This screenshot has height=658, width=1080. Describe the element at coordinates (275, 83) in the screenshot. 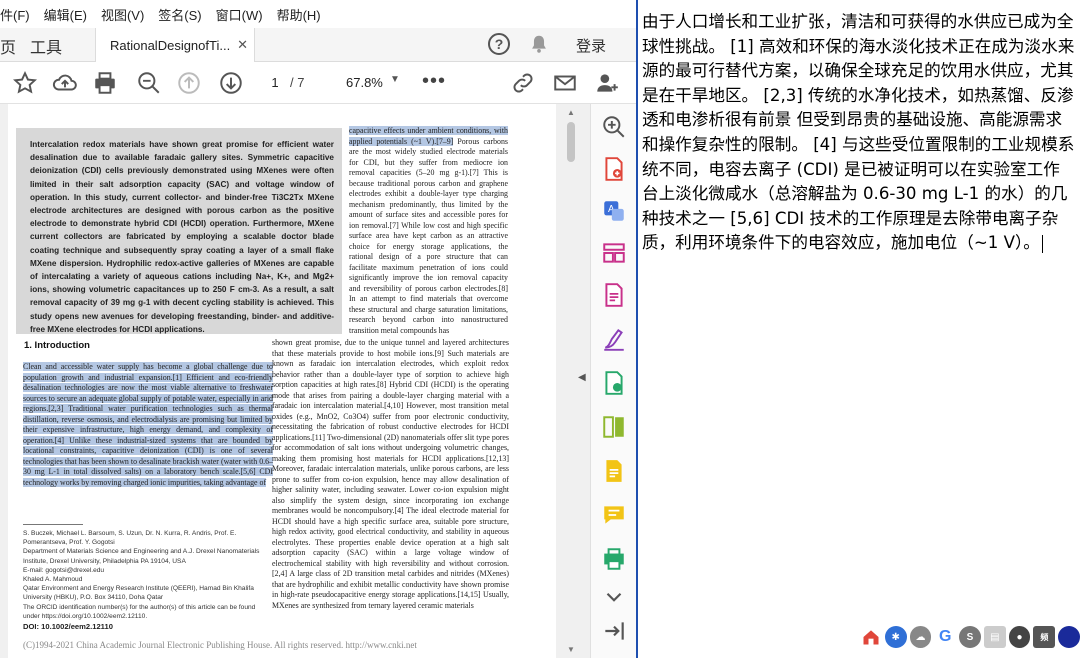

I see `page-number-input: 1` at that location.